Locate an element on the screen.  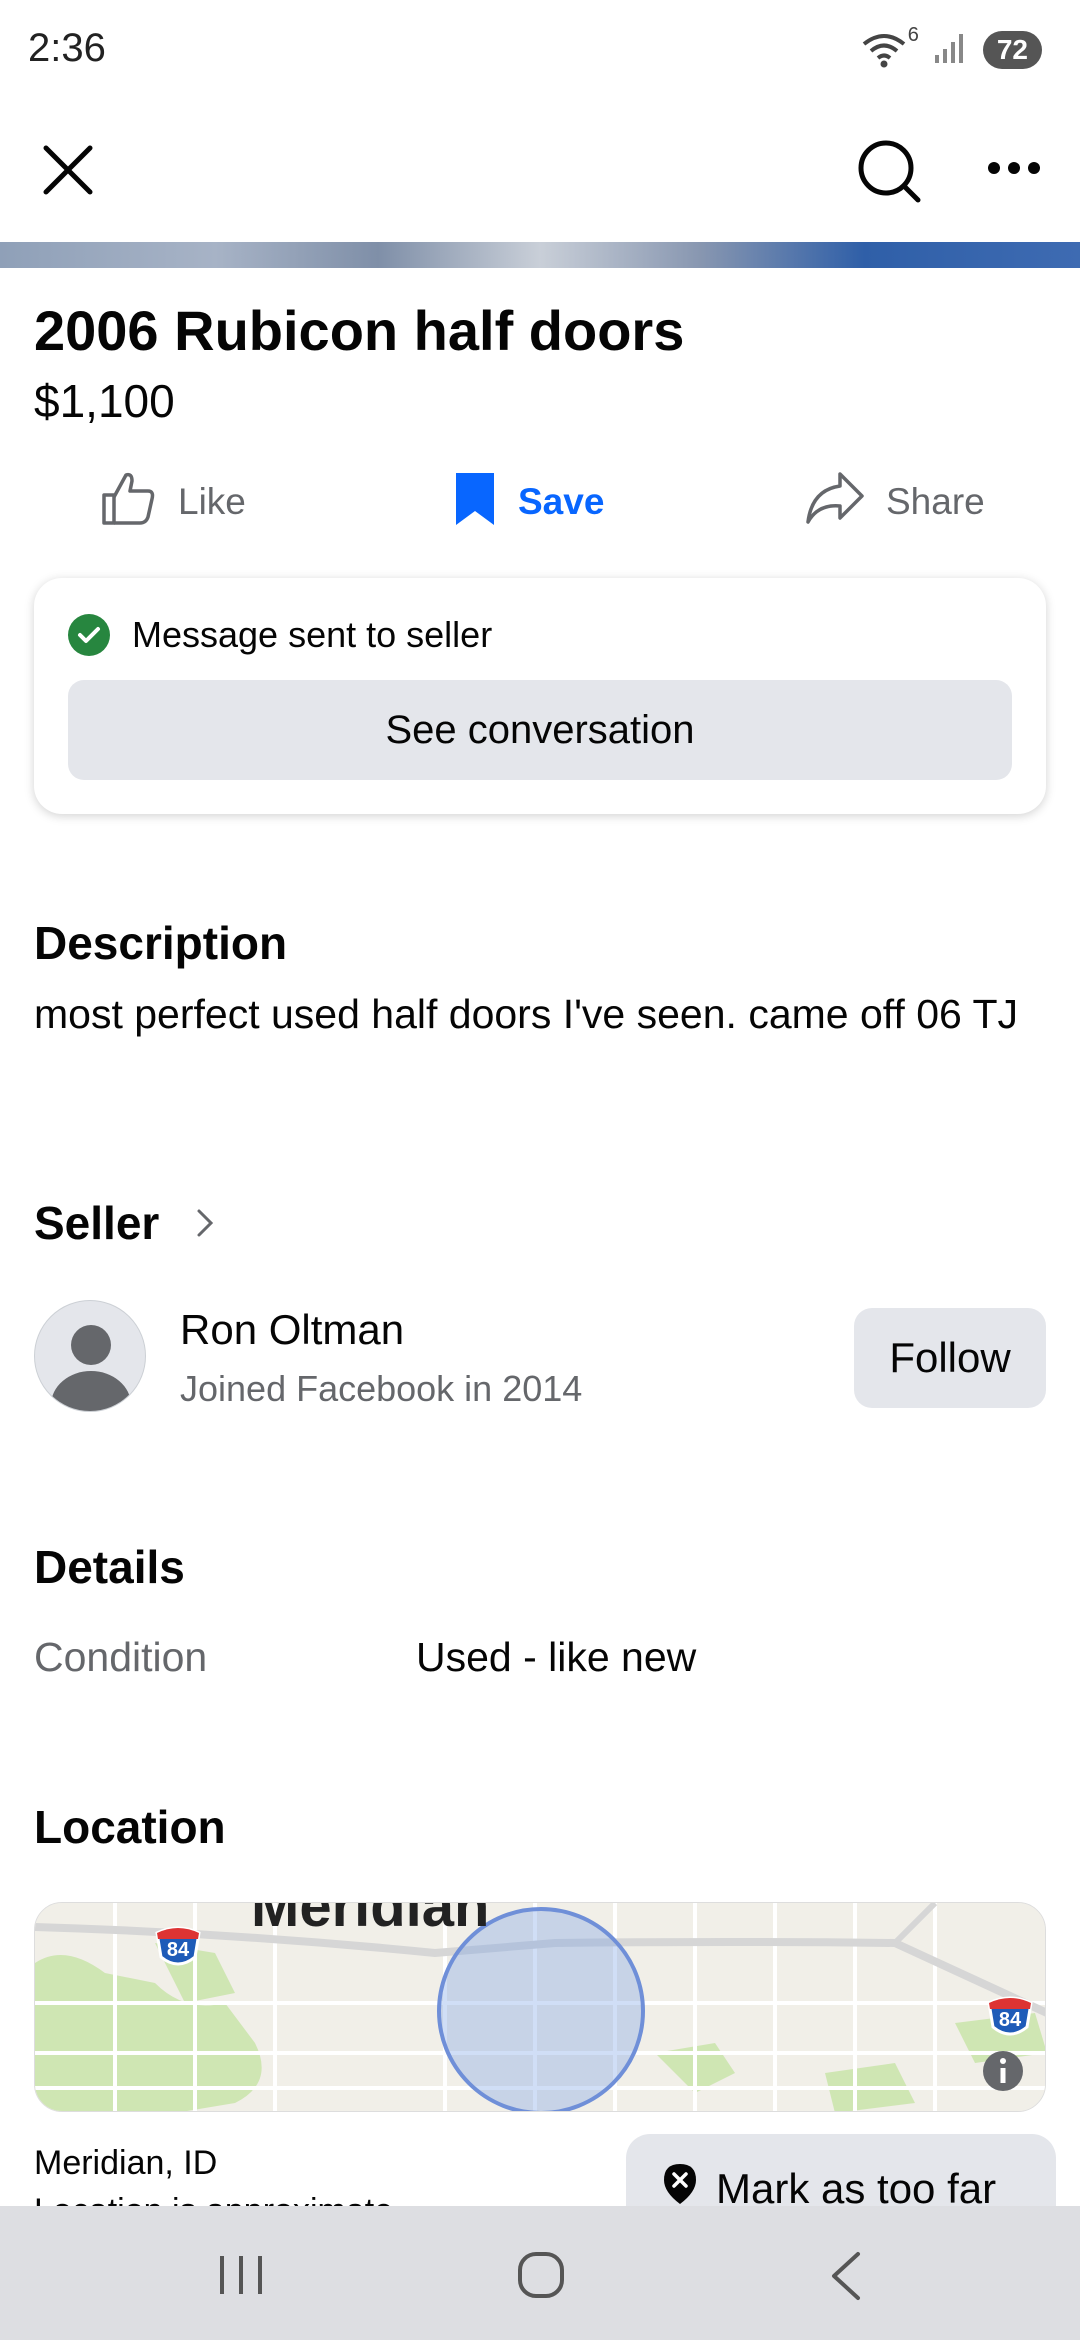
info-icon is located at coordinates (1003, 2073).